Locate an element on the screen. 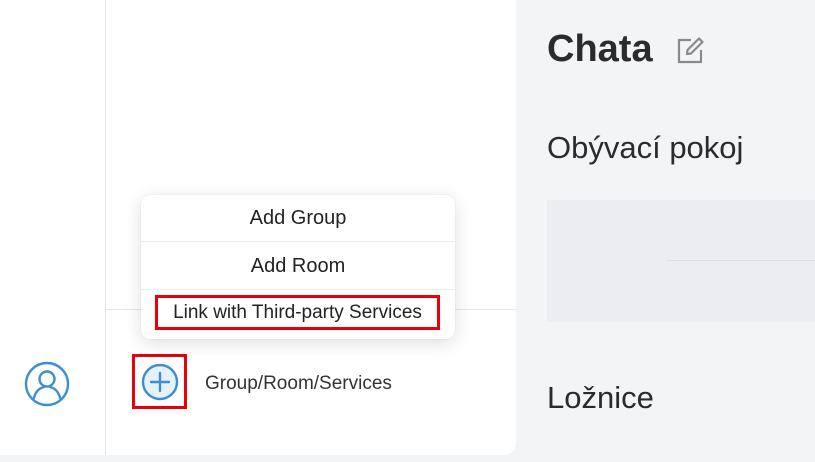 The width and height of the screenshot is (815, 462). room-title-bedroom: Ložnice is located at coordinates (600, 397).